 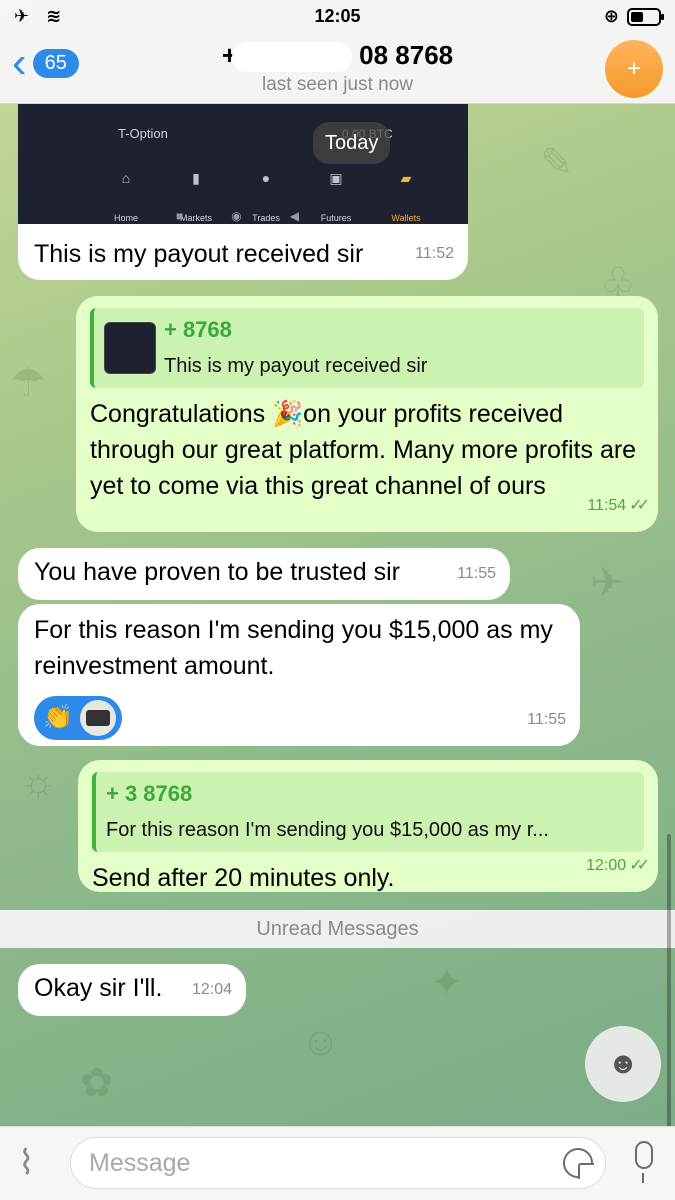 I want to click on message-text: Send after 20 minutes only., so click(x=243, y=878).